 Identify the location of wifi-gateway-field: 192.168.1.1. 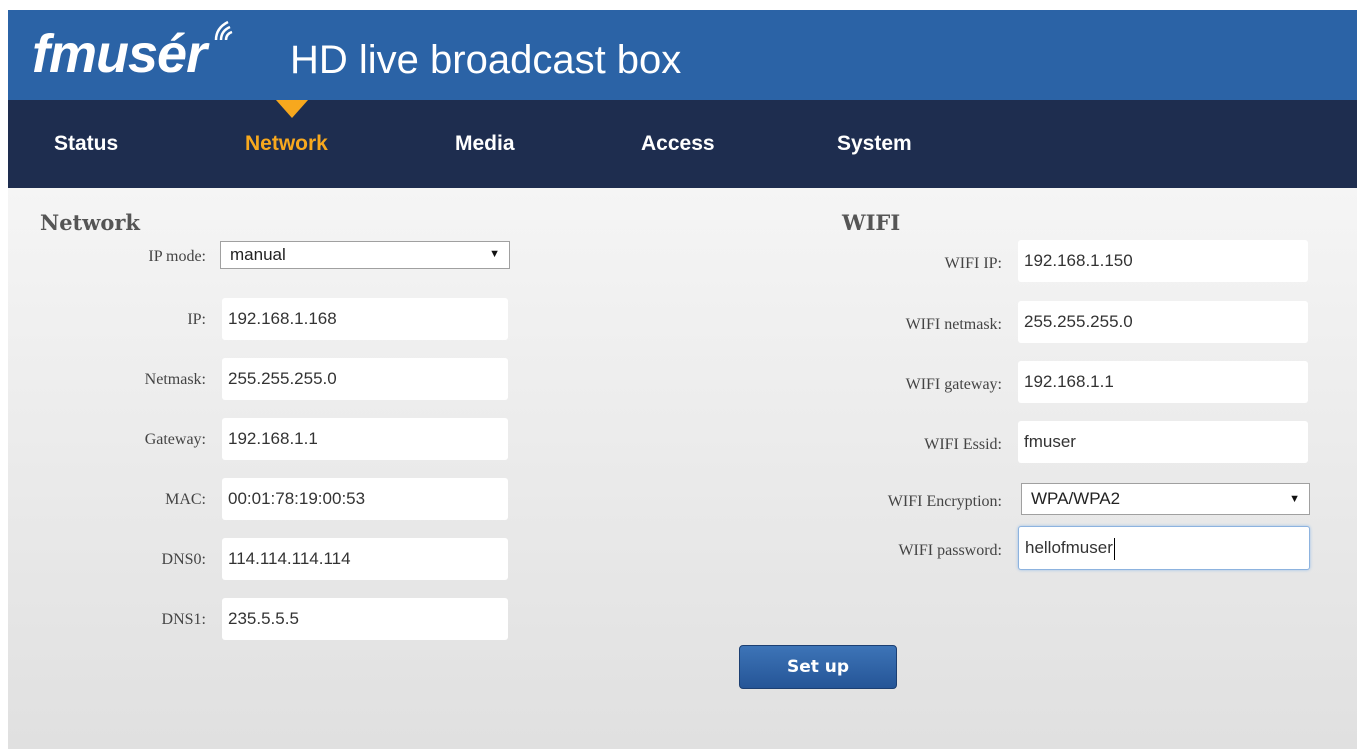
(1163, 382).